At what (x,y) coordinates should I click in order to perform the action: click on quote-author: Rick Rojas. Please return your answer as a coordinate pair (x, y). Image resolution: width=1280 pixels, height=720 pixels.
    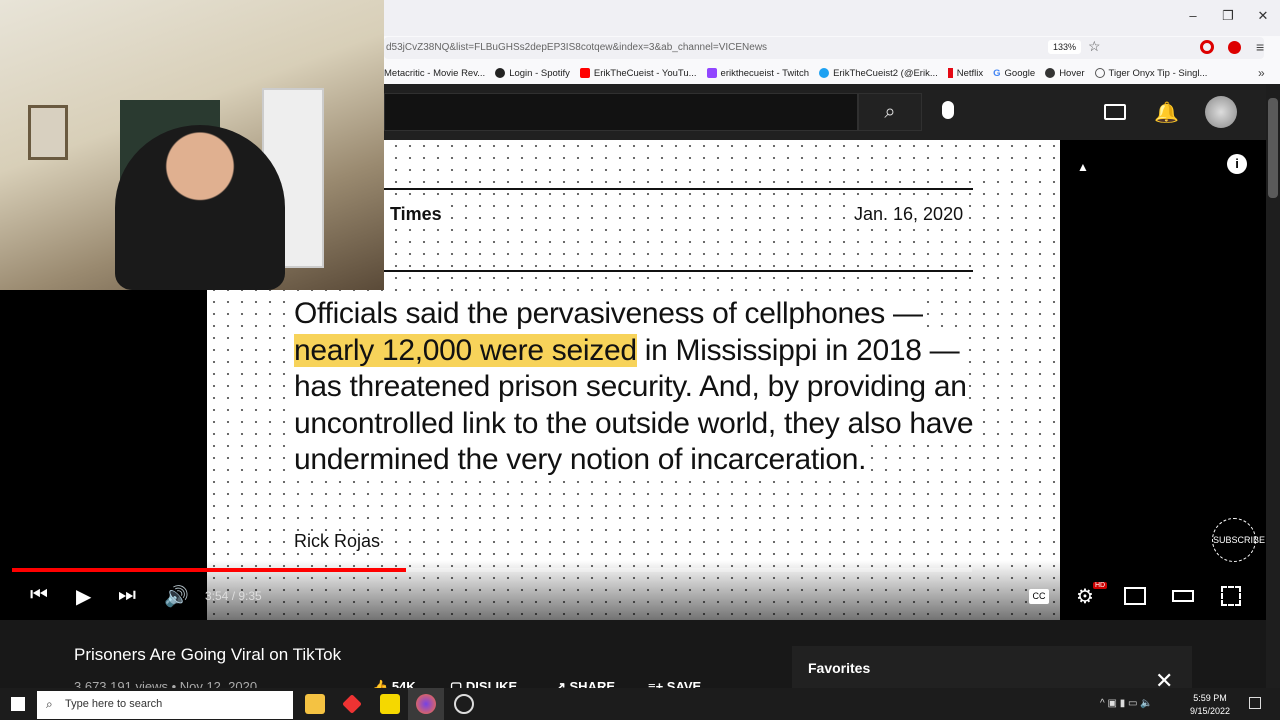
    Looking at the image, I should click on (337, 541).